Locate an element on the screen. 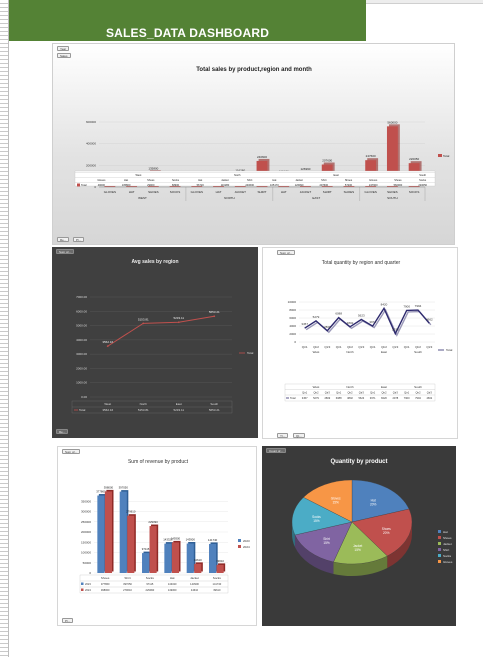 This screenshot has width=483, height=657. data-label: 5279 is located at coordinates (316, 317).